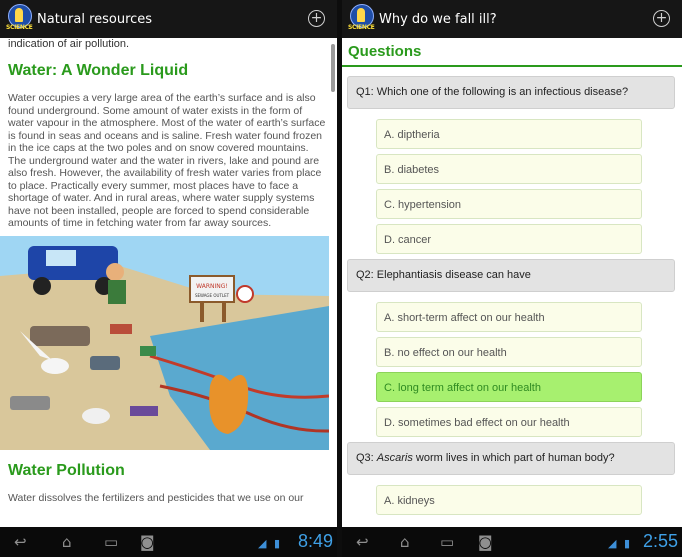  I want to click on question-2: Q2: Elephantiasis disease can have, so click(511, 275).